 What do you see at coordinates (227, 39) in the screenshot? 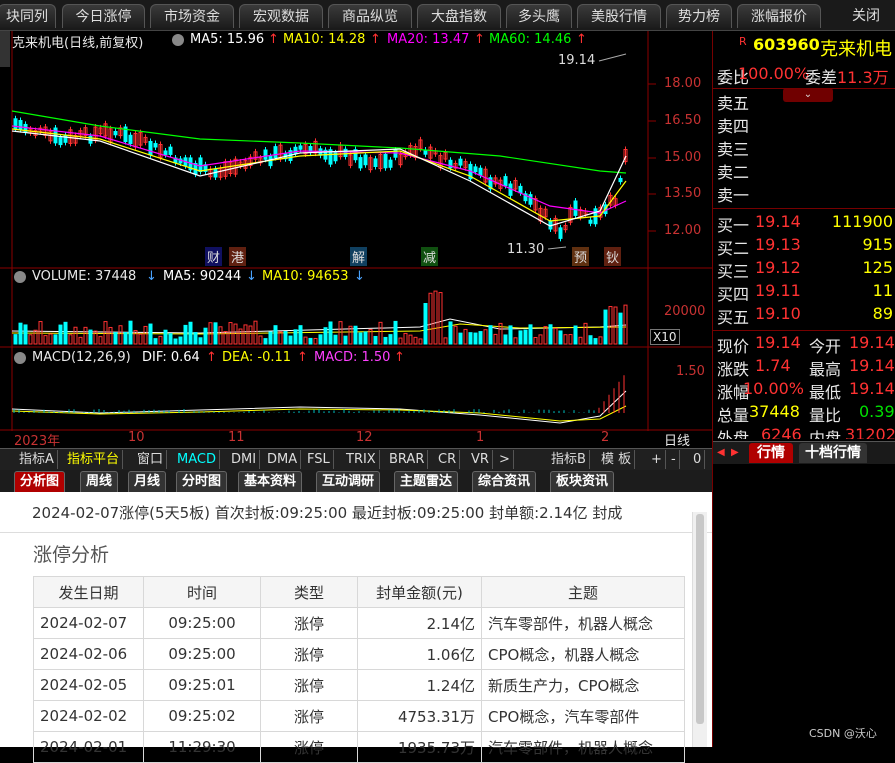
I see `ma5-legend: MA5: 15.96` at bounding box center [227, 39].